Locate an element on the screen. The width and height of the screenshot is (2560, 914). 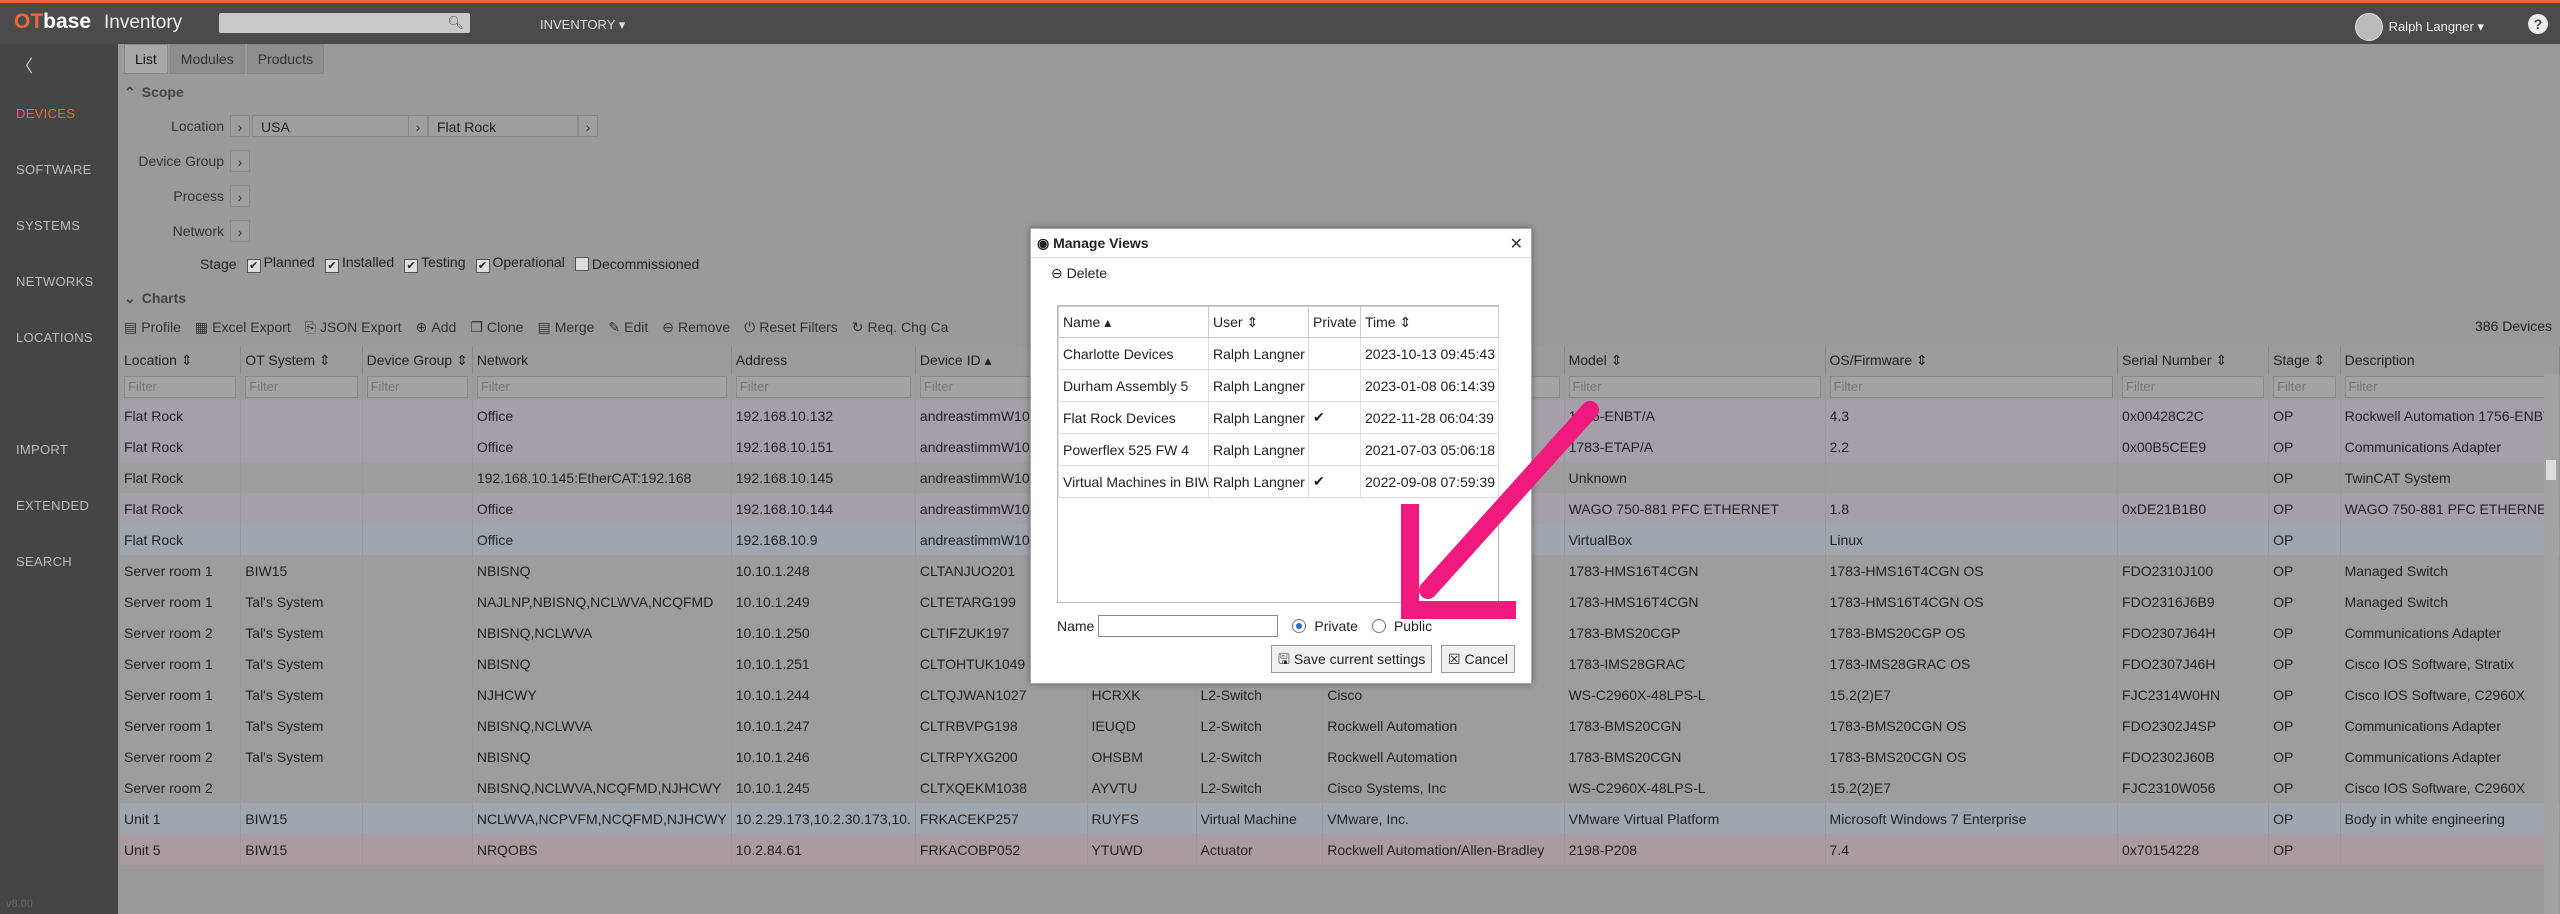
table-scrollbar is located at coordinates (2551, 644).